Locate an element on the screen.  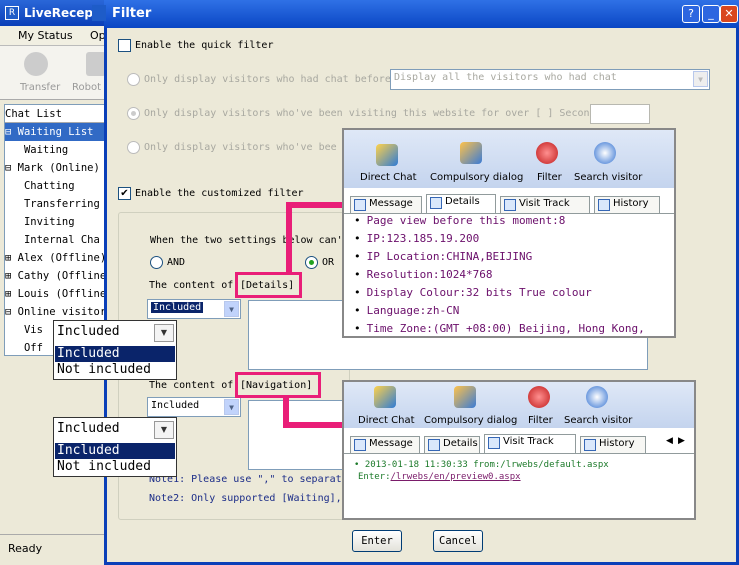
details-info-value: CHINA,BEIJING is located at coordinates (489, 256).